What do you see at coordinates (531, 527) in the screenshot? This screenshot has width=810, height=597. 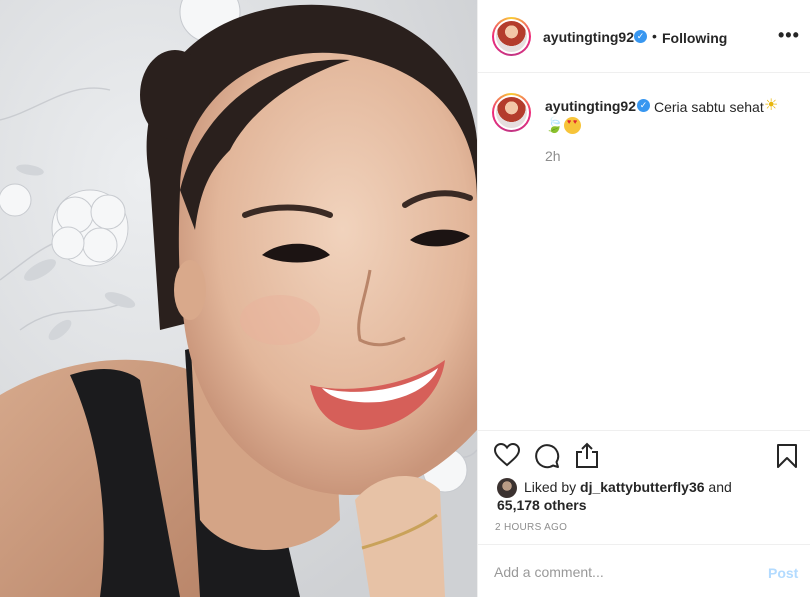 I see `post-timestamp: 2 HOURS AGO` at bounding box center [531, 527].